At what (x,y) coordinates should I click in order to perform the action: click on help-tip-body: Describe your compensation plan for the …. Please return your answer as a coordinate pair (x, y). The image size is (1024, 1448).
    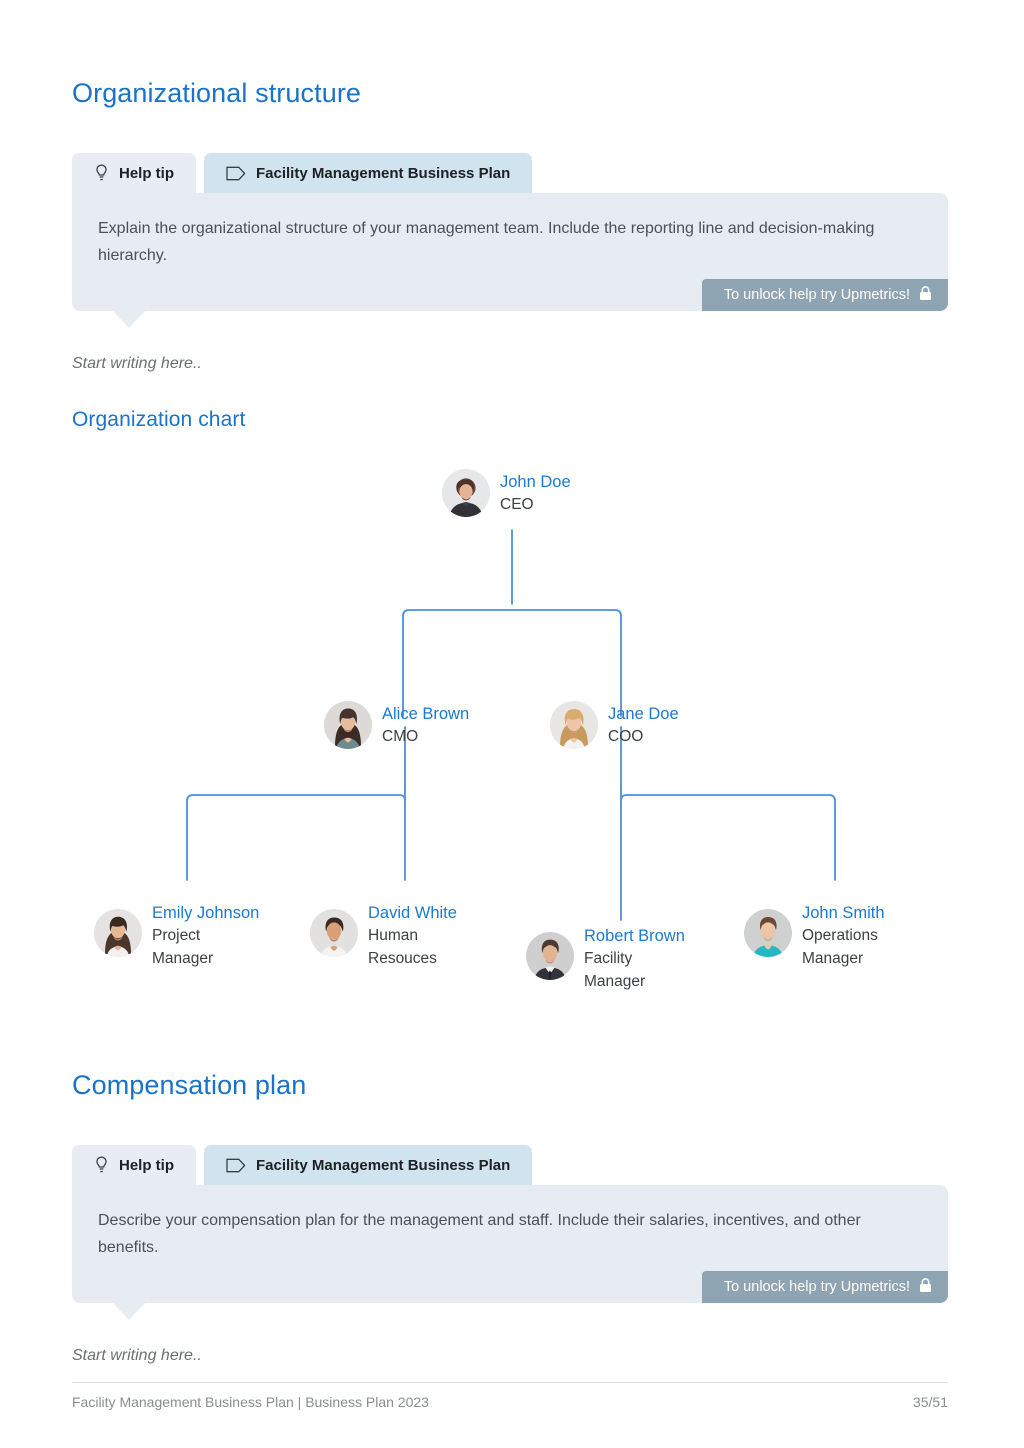
    Looking at the image, I should click on (510, 1252).